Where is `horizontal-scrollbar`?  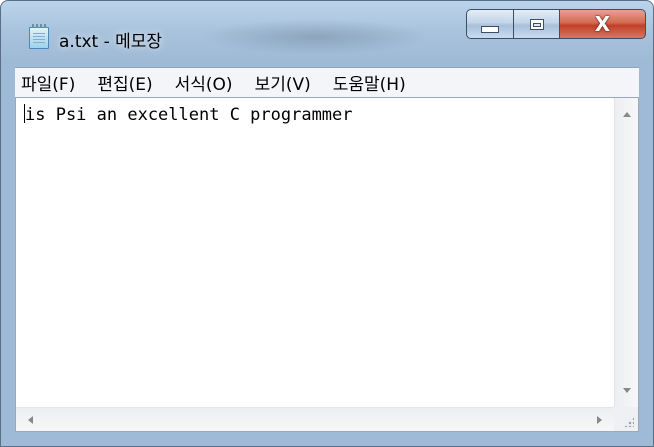 horizontal-scrollbar is located at coordinates (315, 419).